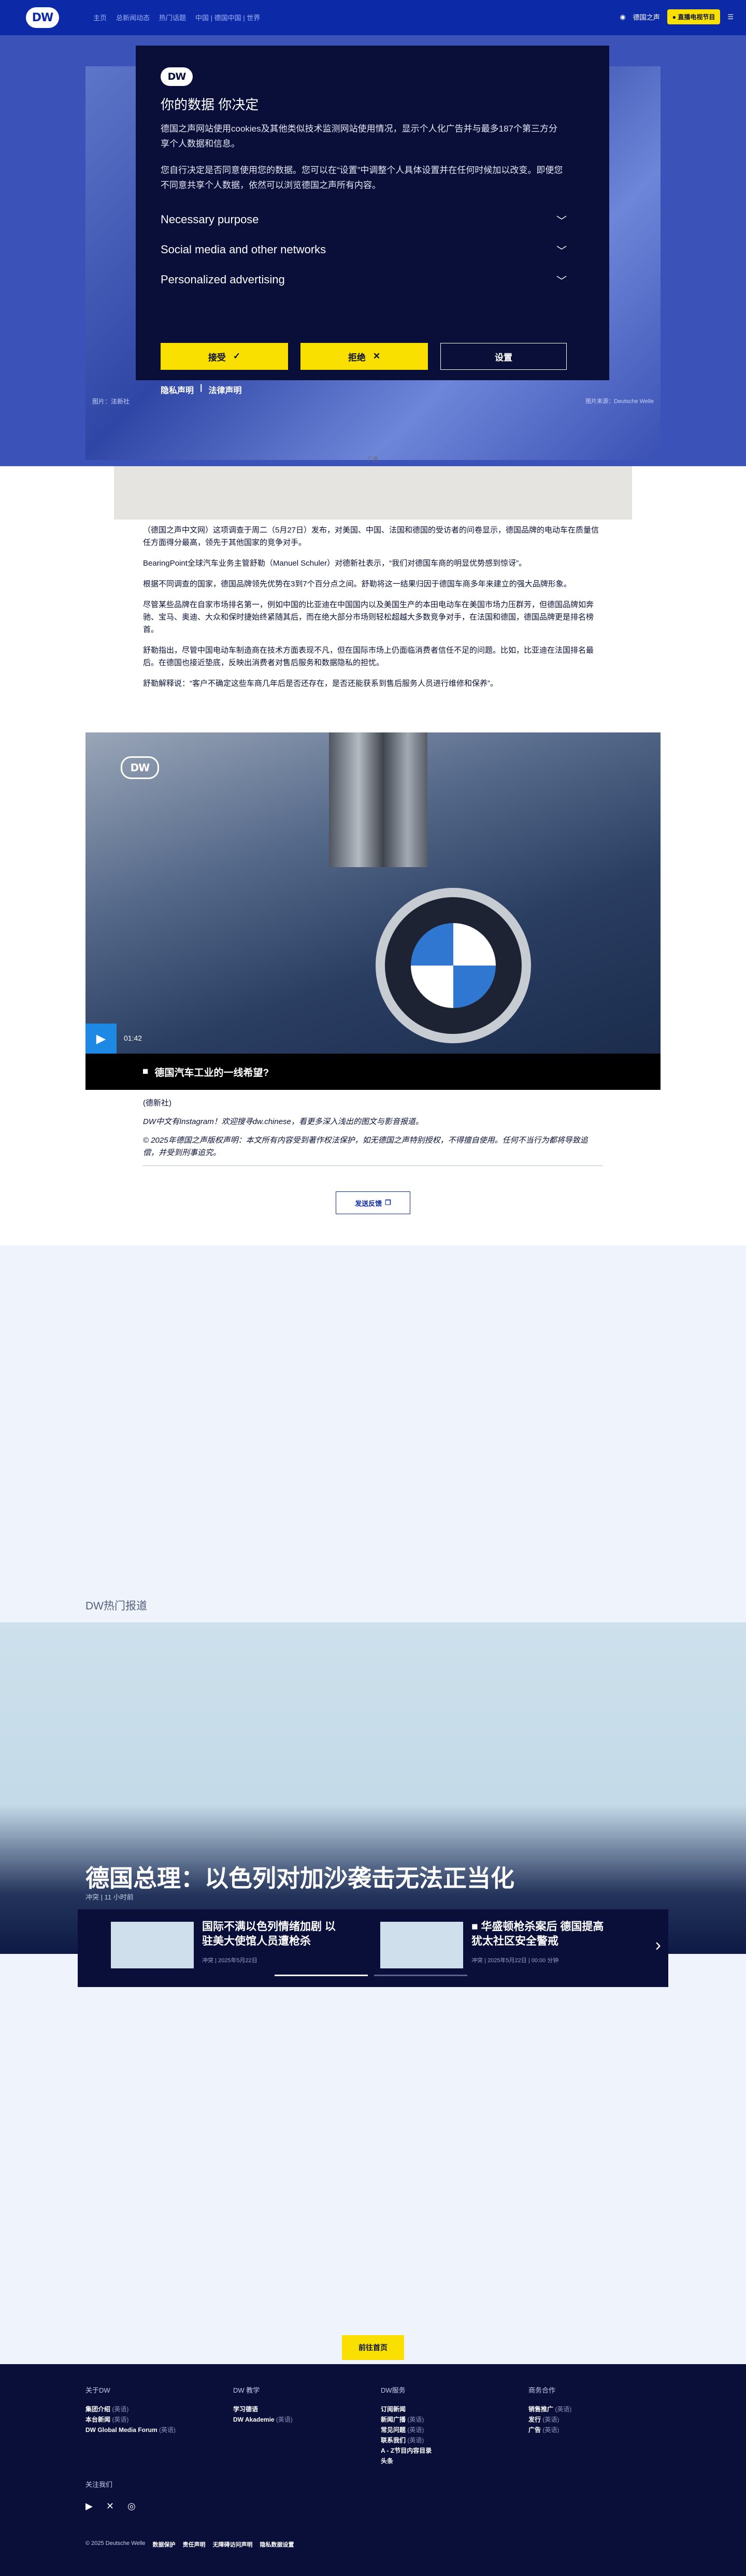 The height and width of the screenshot is (2576, 746). I want to click on language-label: 德国之声, so click(646, 17).